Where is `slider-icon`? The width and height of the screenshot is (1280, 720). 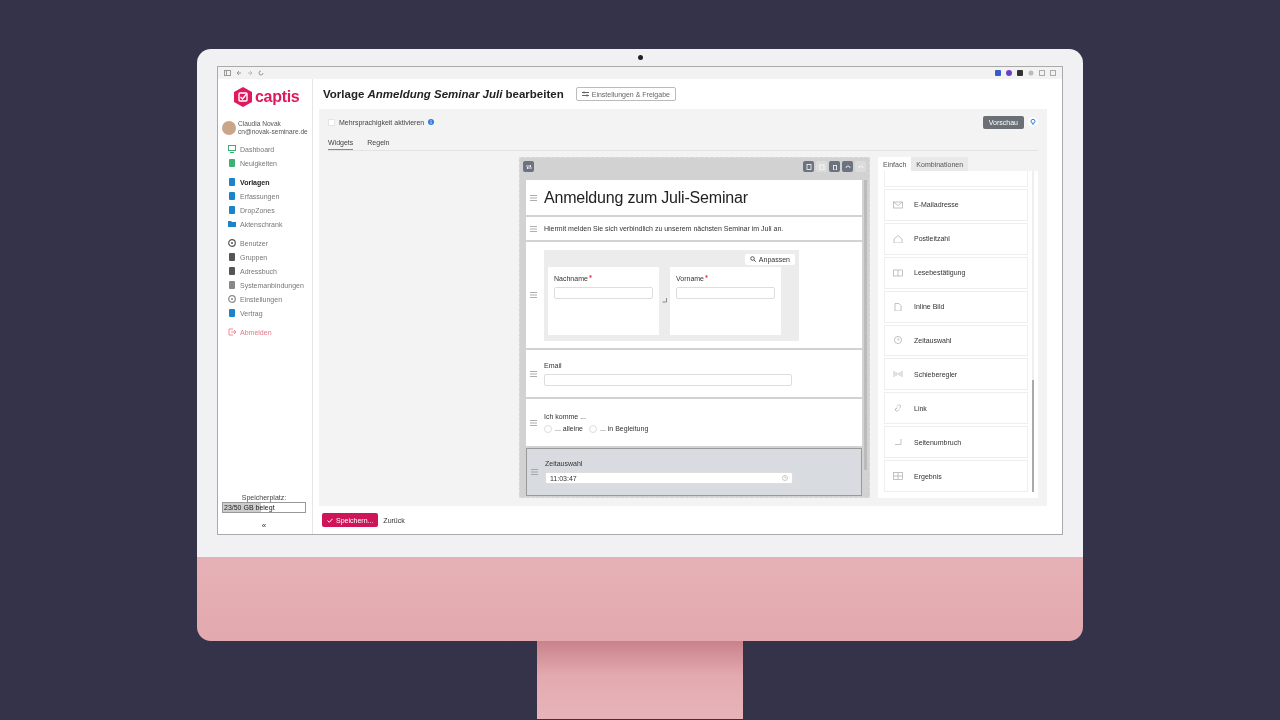
slider-icon is located at coordinates (898, 374).